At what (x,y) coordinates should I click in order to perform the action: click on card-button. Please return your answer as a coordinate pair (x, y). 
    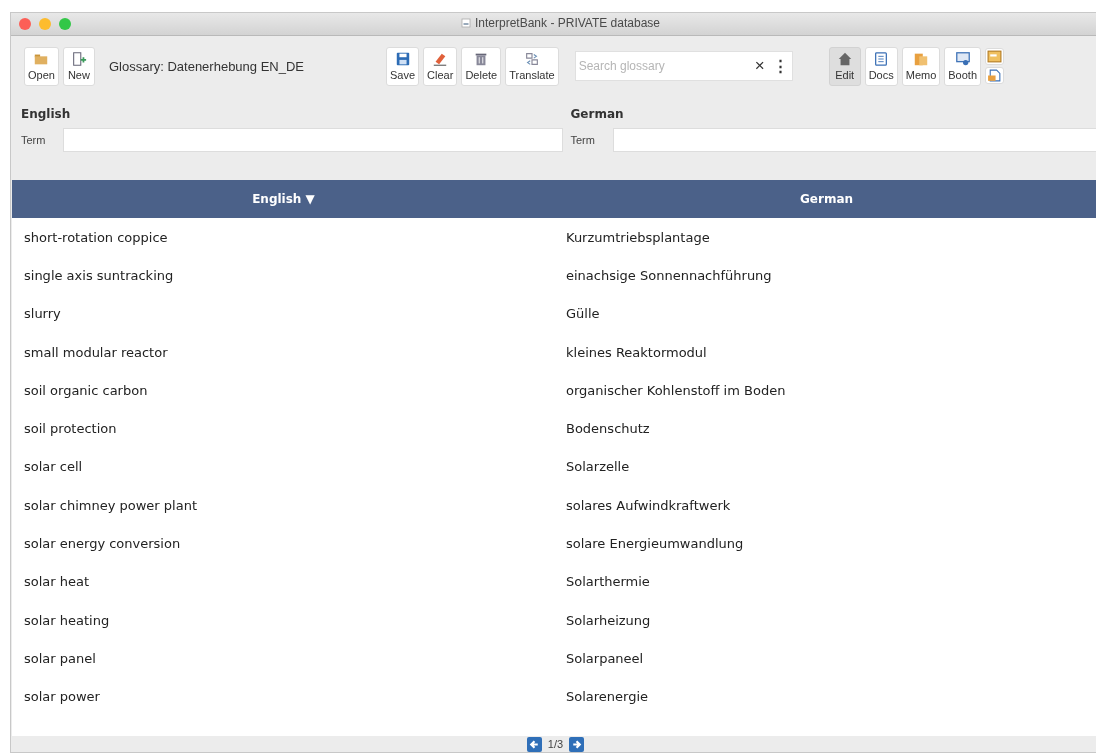
    Looking at the image, I should click on (995, 56).